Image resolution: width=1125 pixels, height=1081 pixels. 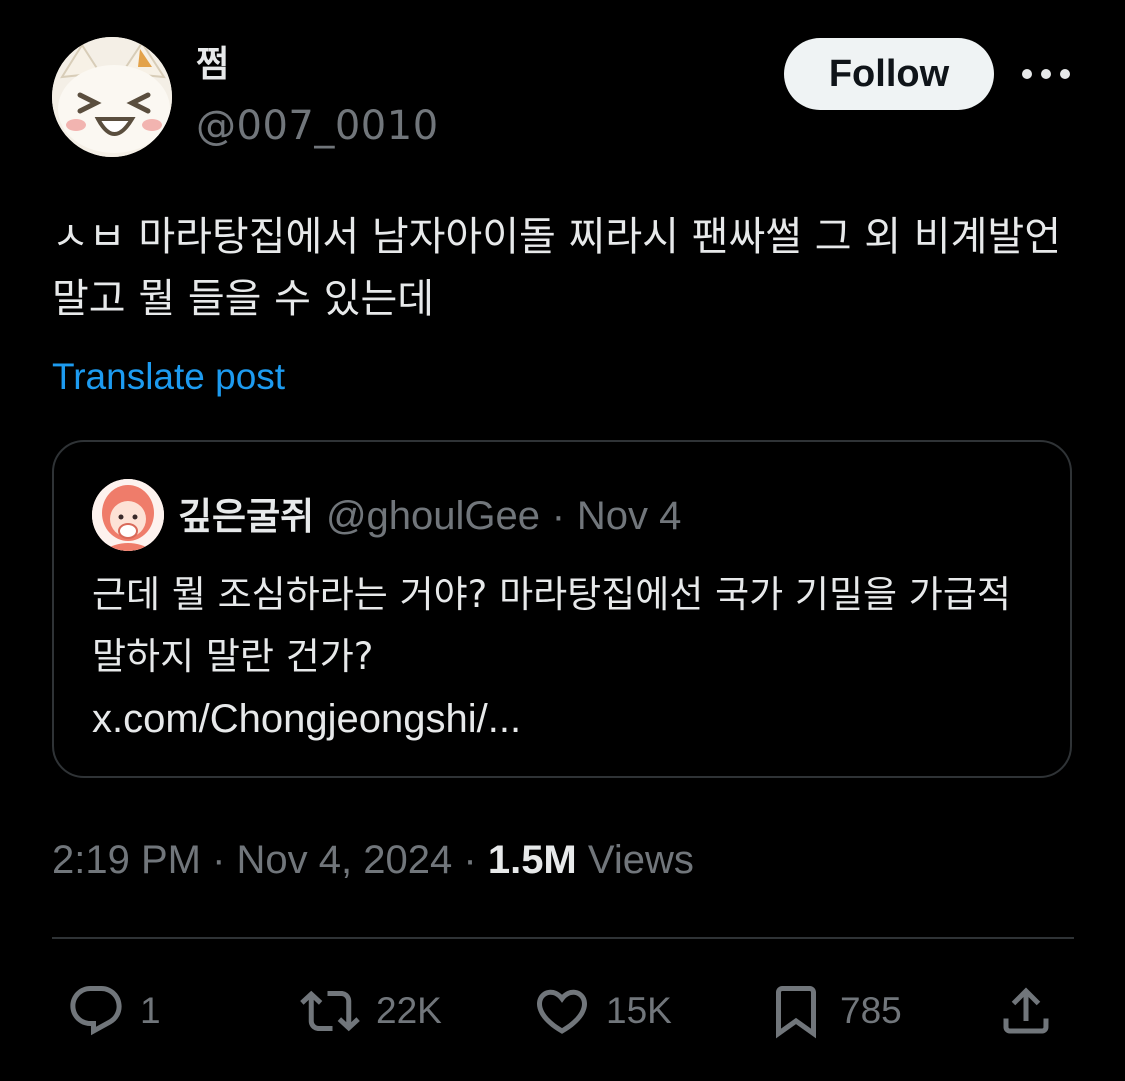 I want to click on like-icon, so click(x=562, y=1011).